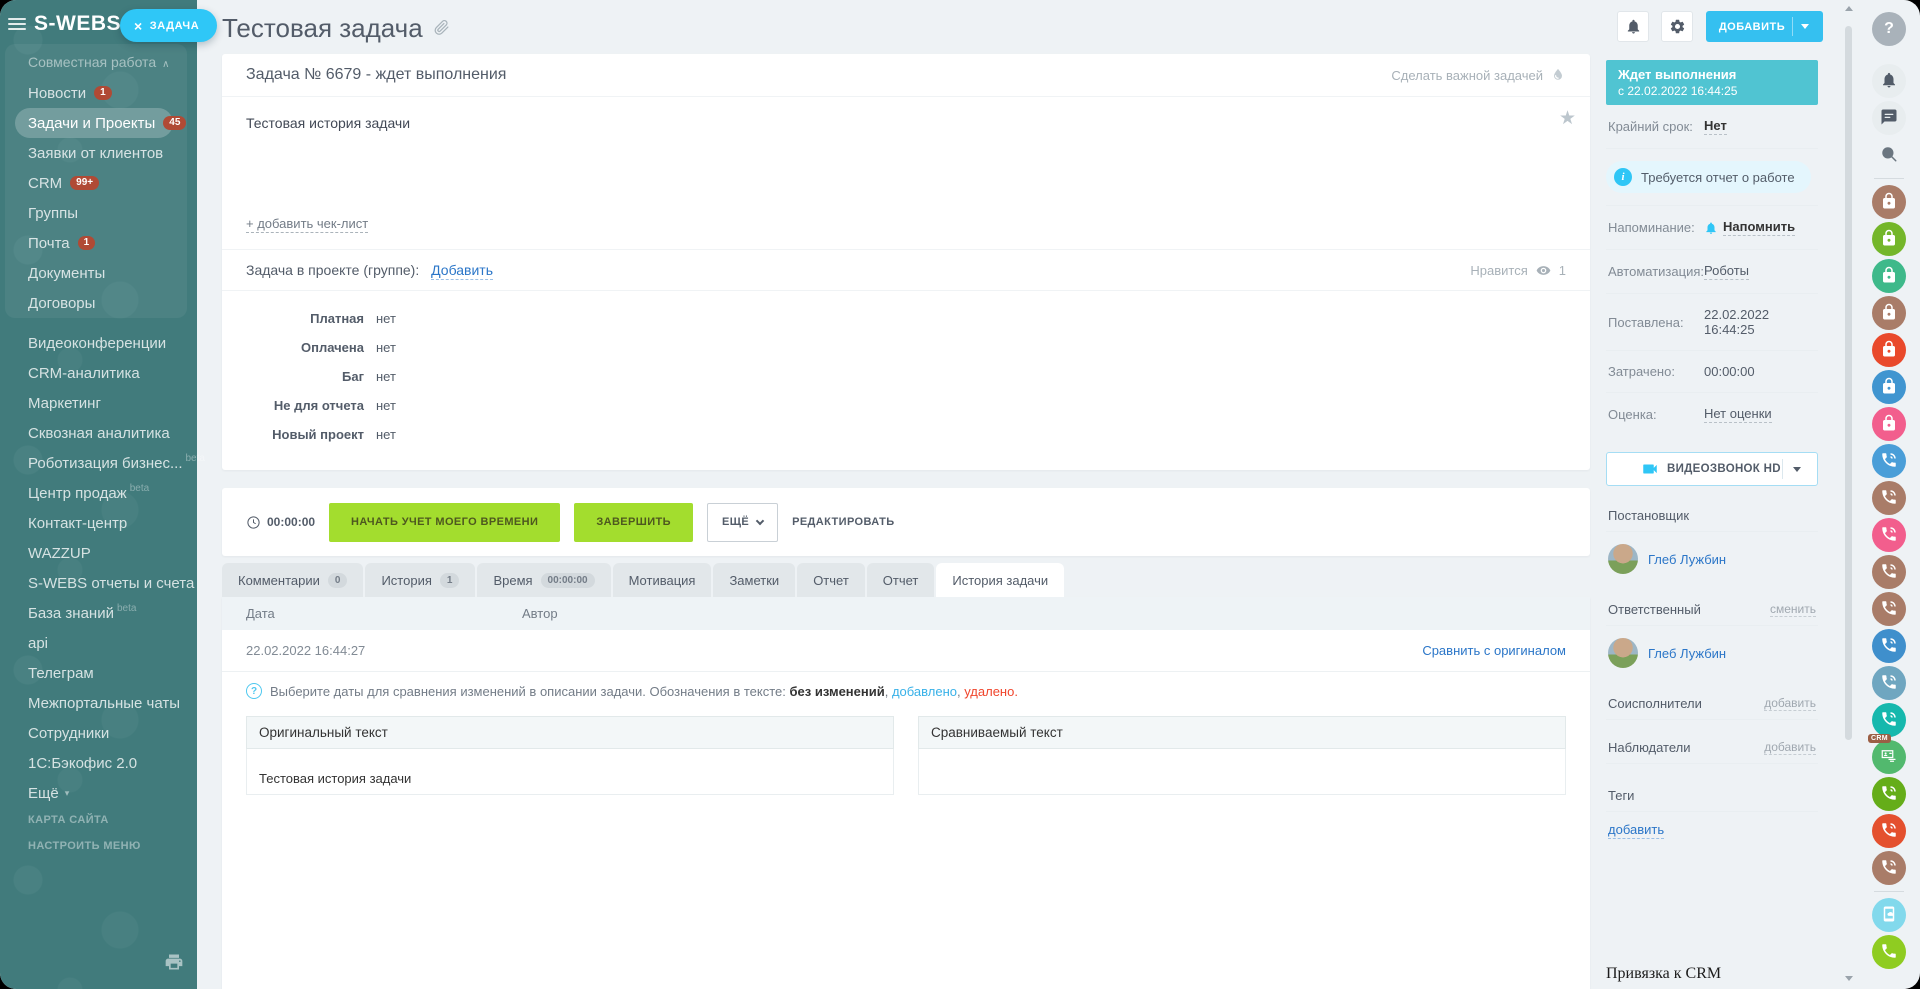  What do you see at coordinates (174, 962) in the screenshot?
I see `printer-icon` at bounding box center [174, 962].